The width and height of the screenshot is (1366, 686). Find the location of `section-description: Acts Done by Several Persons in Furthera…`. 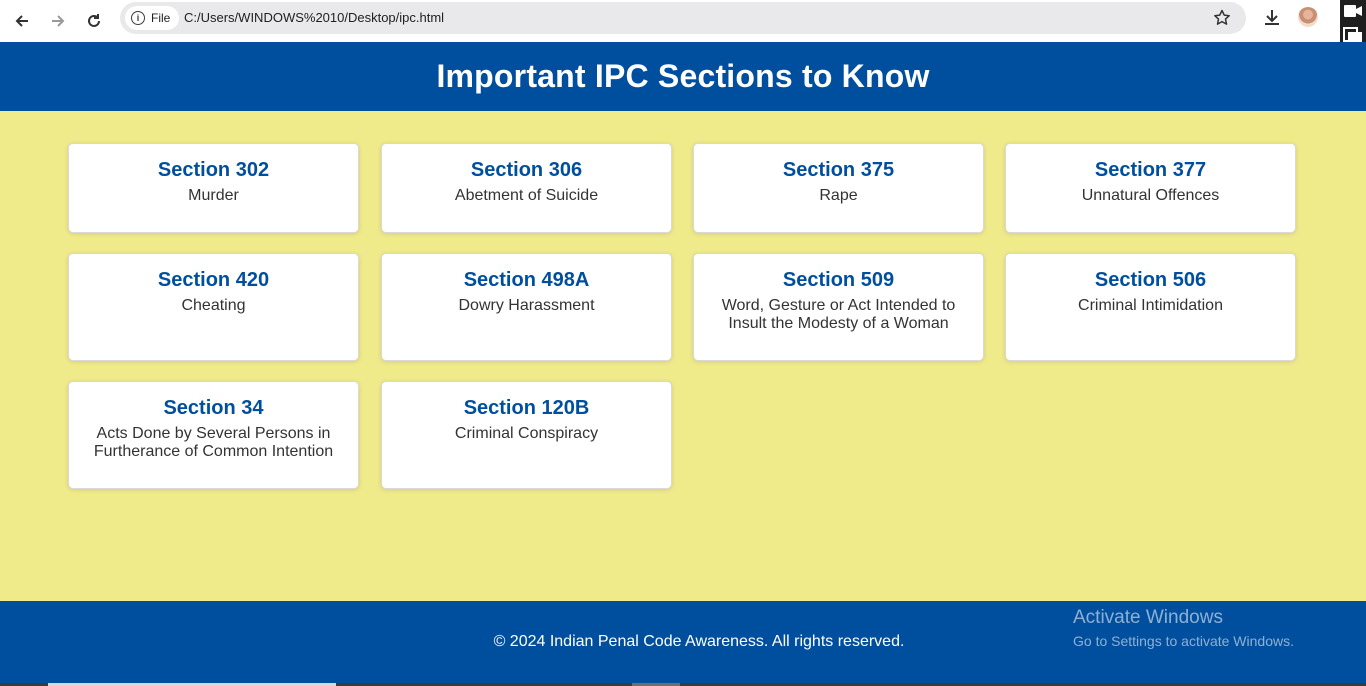

section-description: Acts Done by Several Persons in Furthera… is located at coordinates (213, 442).